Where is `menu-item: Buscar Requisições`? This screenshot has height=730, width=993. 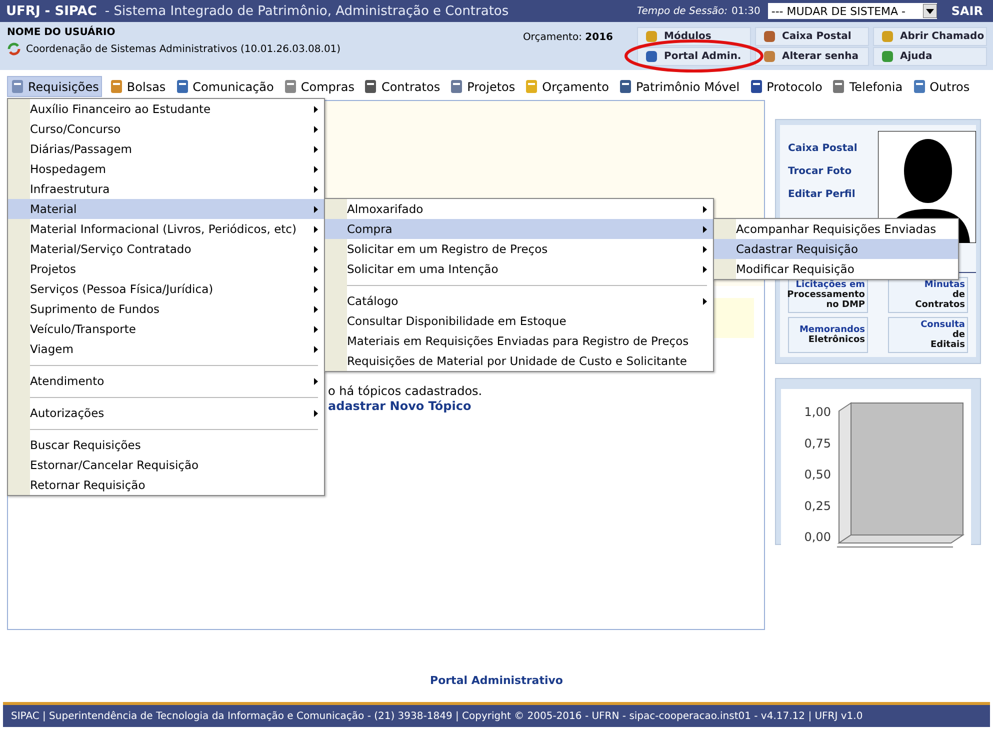
menu-item: Buscar Requisições is located at coordinates (166, 445).